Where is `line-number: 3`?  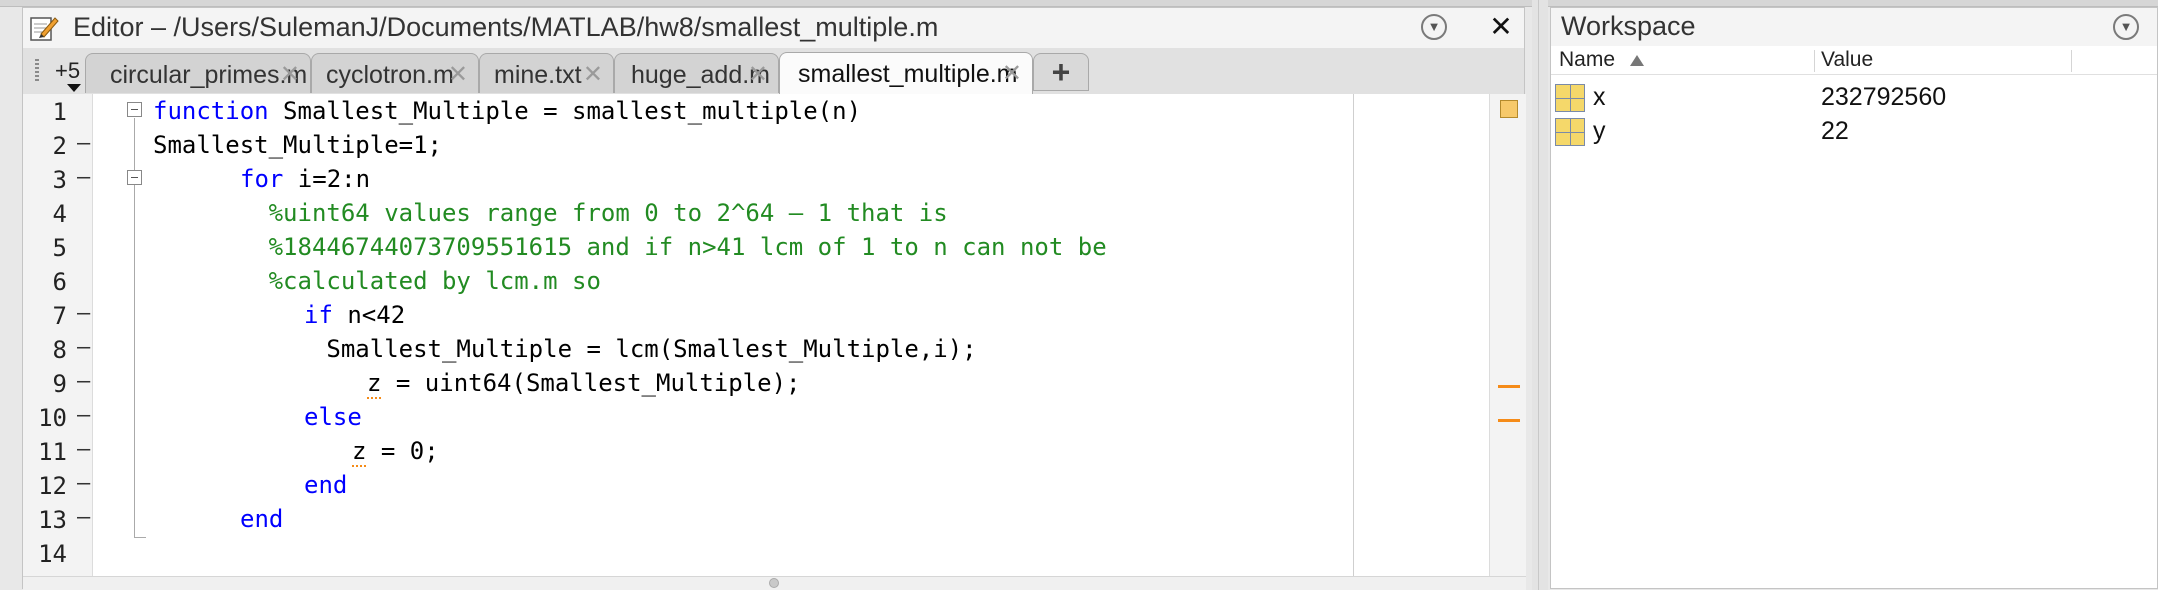
line-number: 3 is located at coordinates (59, 180).